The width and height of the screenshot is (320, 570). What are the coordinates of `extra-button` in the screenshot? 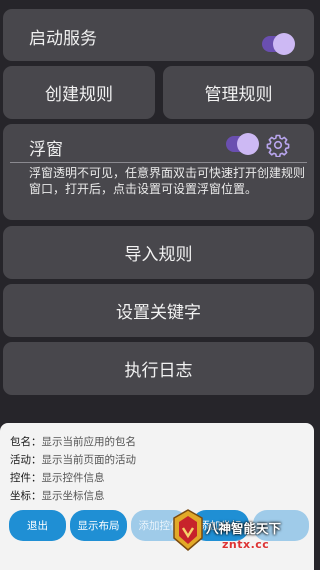 It's located at (281, 525).